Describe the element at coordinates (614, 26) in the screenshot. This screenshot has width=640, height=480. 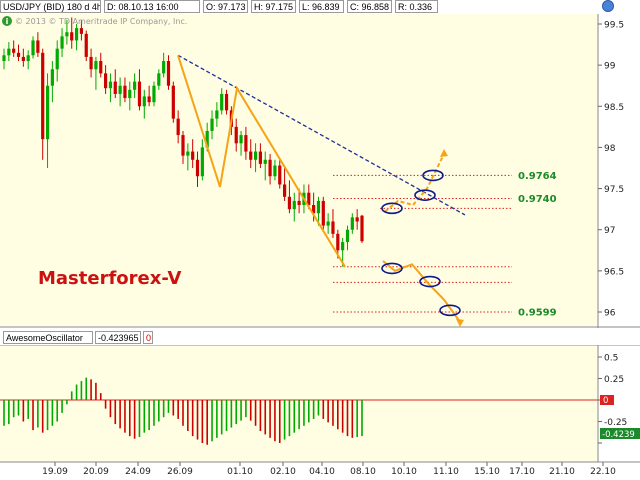
I see `price-tick-label: 99.5` at that location.